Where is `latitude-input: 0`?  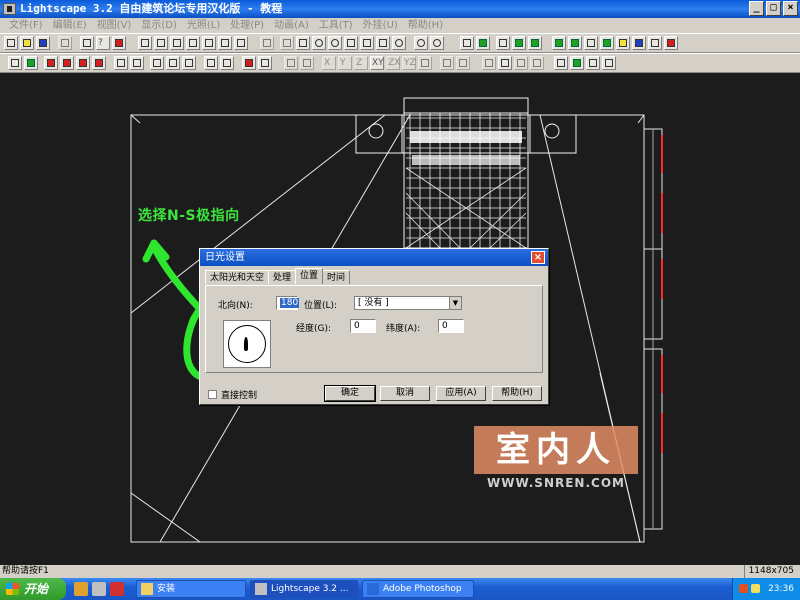
latitude-input: 0 is located at coordinates (451, 326).